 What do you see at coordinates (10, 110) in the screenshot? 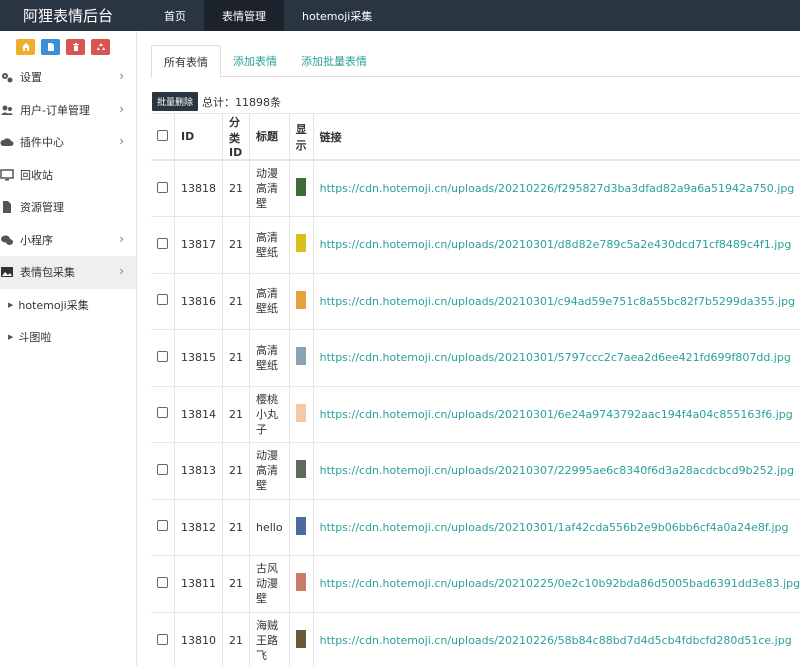
I see `users-icon` at bounding box center [10, 110].